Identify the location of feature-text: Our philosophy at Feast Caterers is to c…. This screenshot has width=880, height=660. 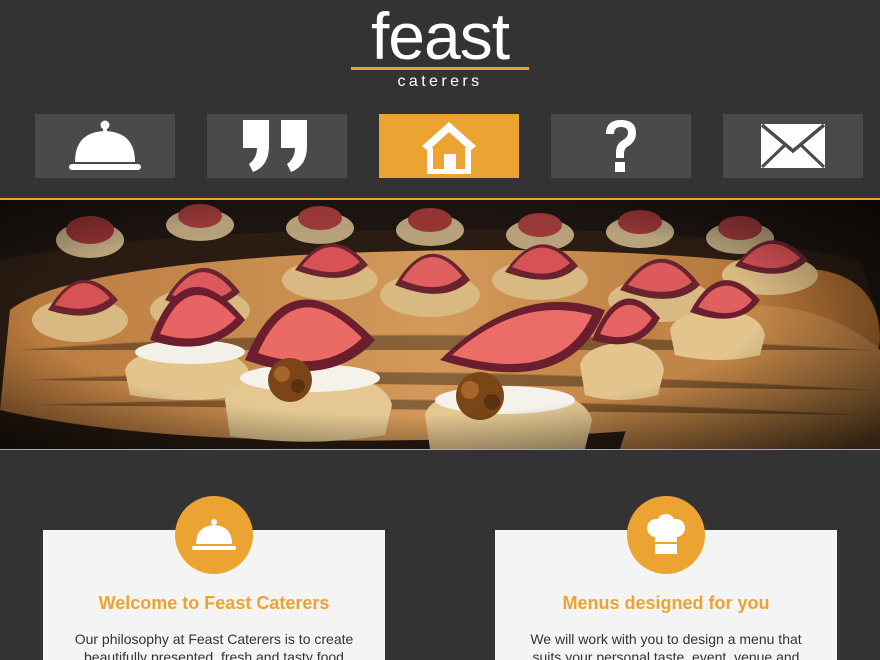
(214, 645).